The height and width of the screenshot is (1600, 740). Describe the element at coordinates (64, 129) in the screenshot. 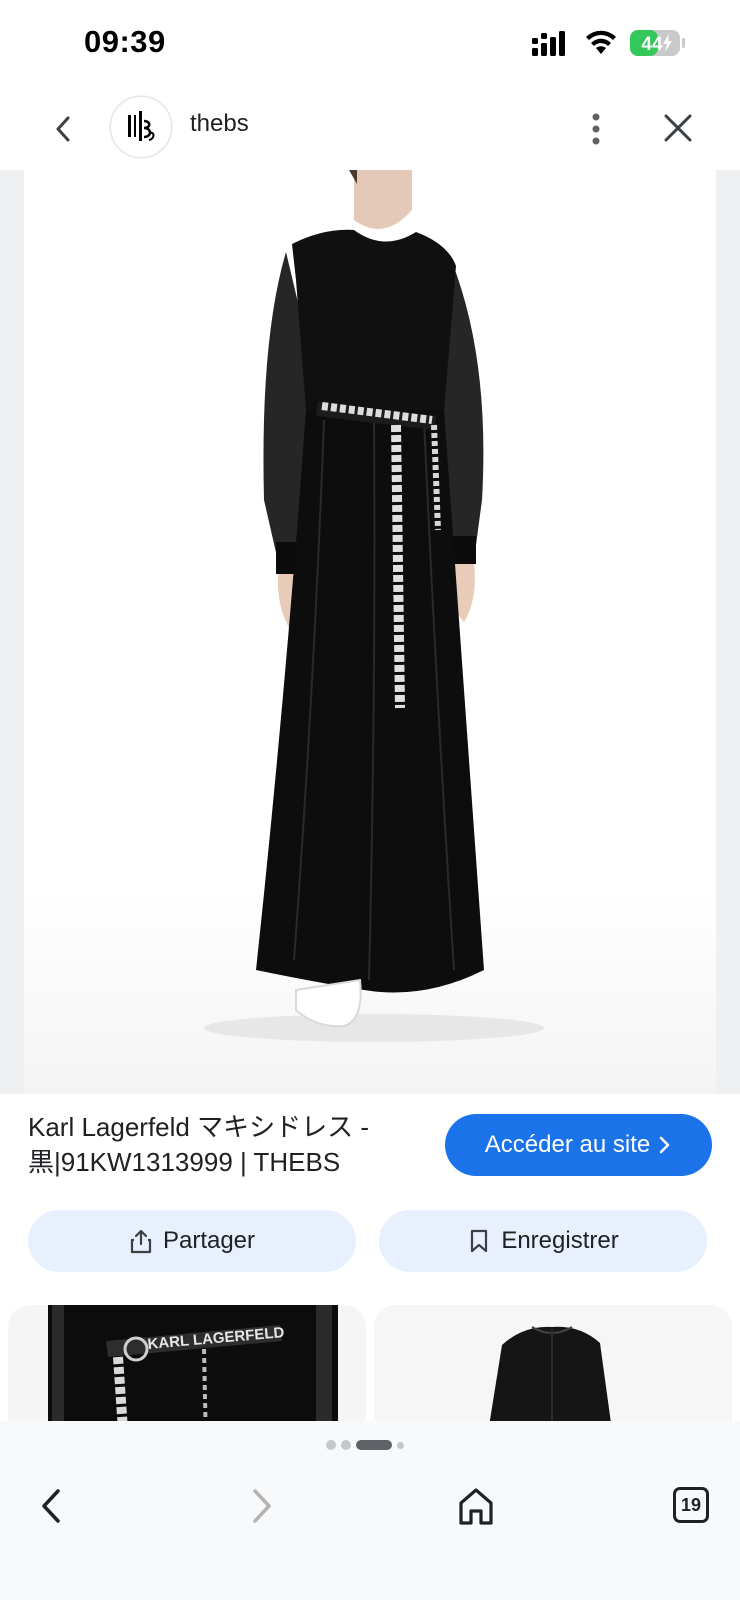

I see `back-icon` at that location.